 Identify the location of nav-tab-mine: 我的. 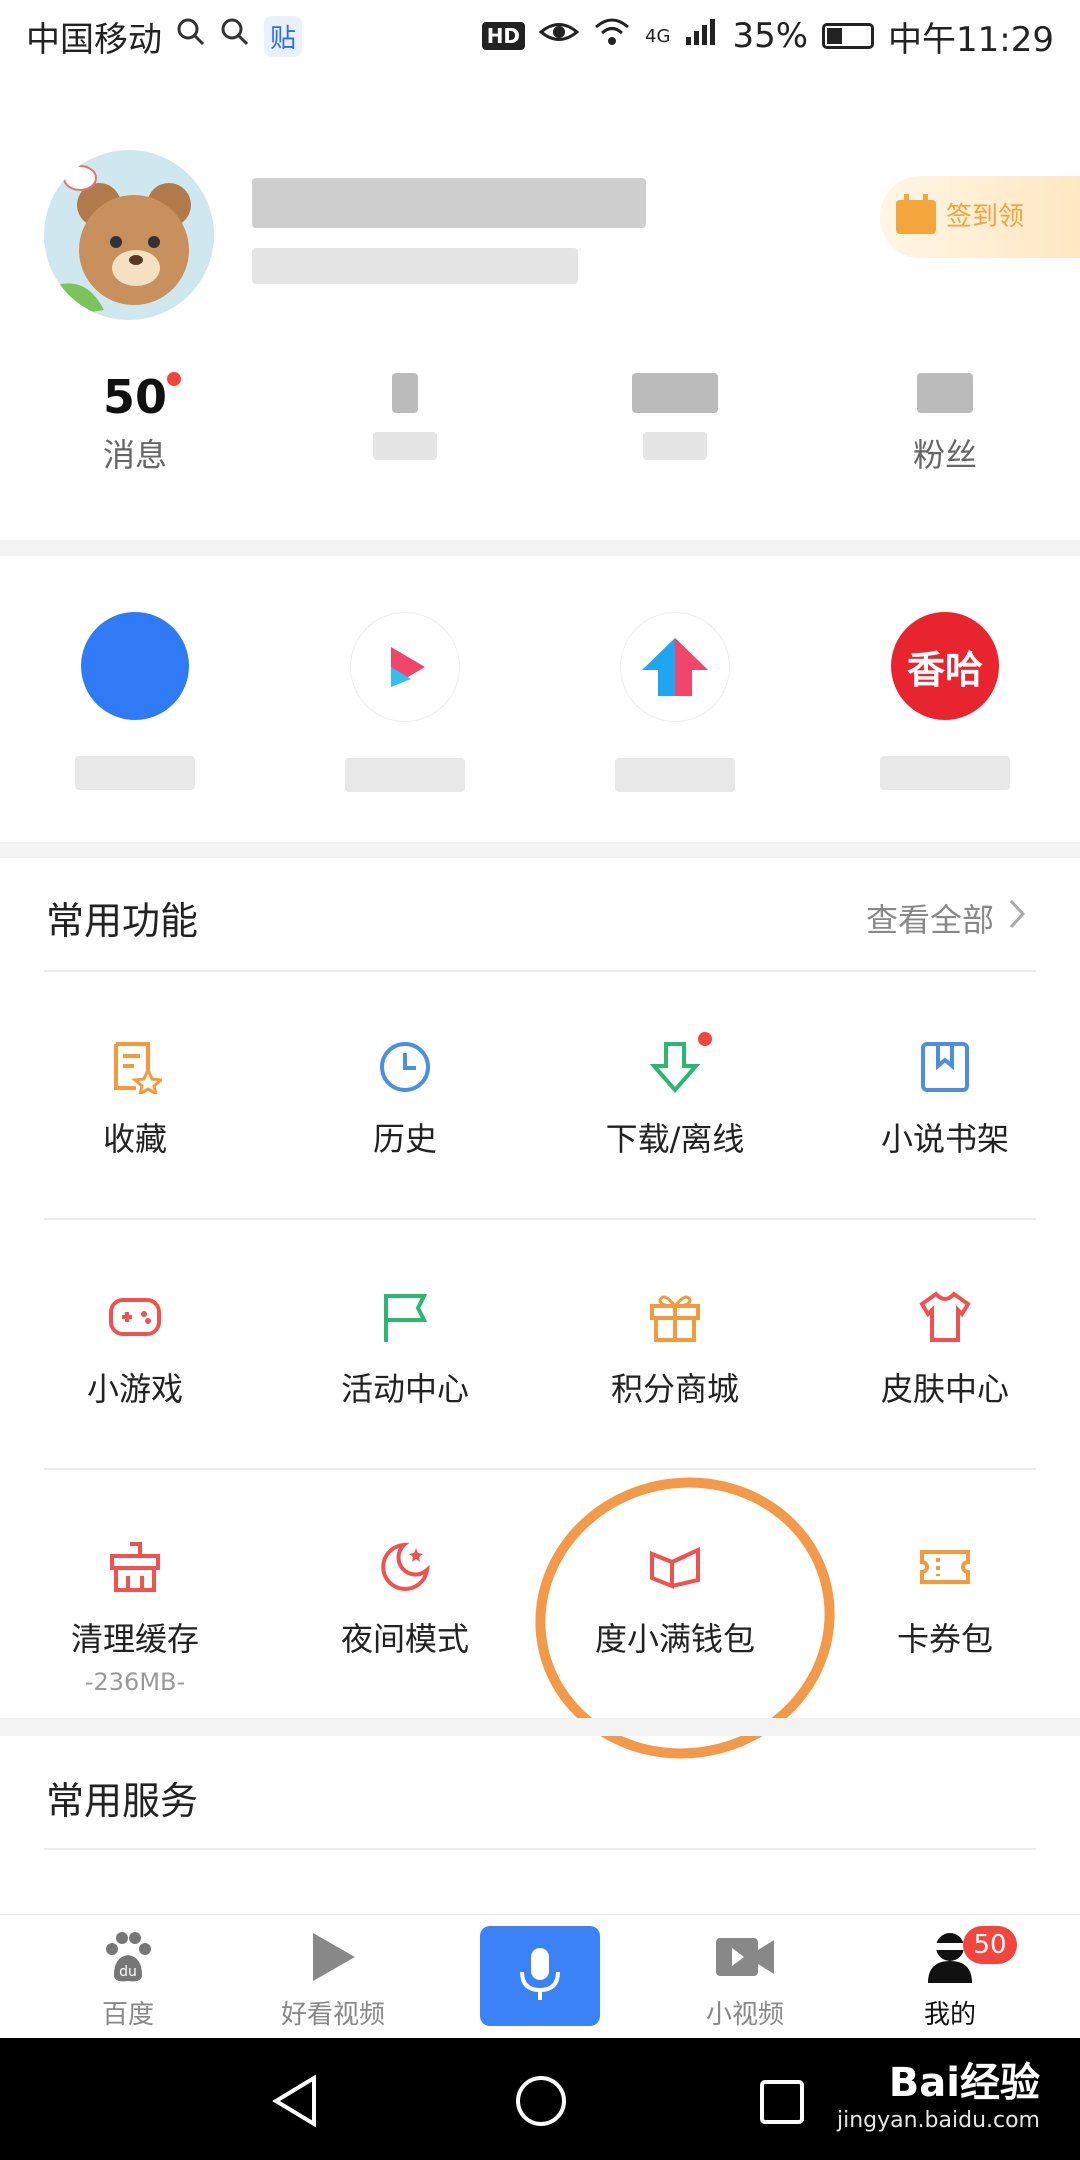
(950, 1977).